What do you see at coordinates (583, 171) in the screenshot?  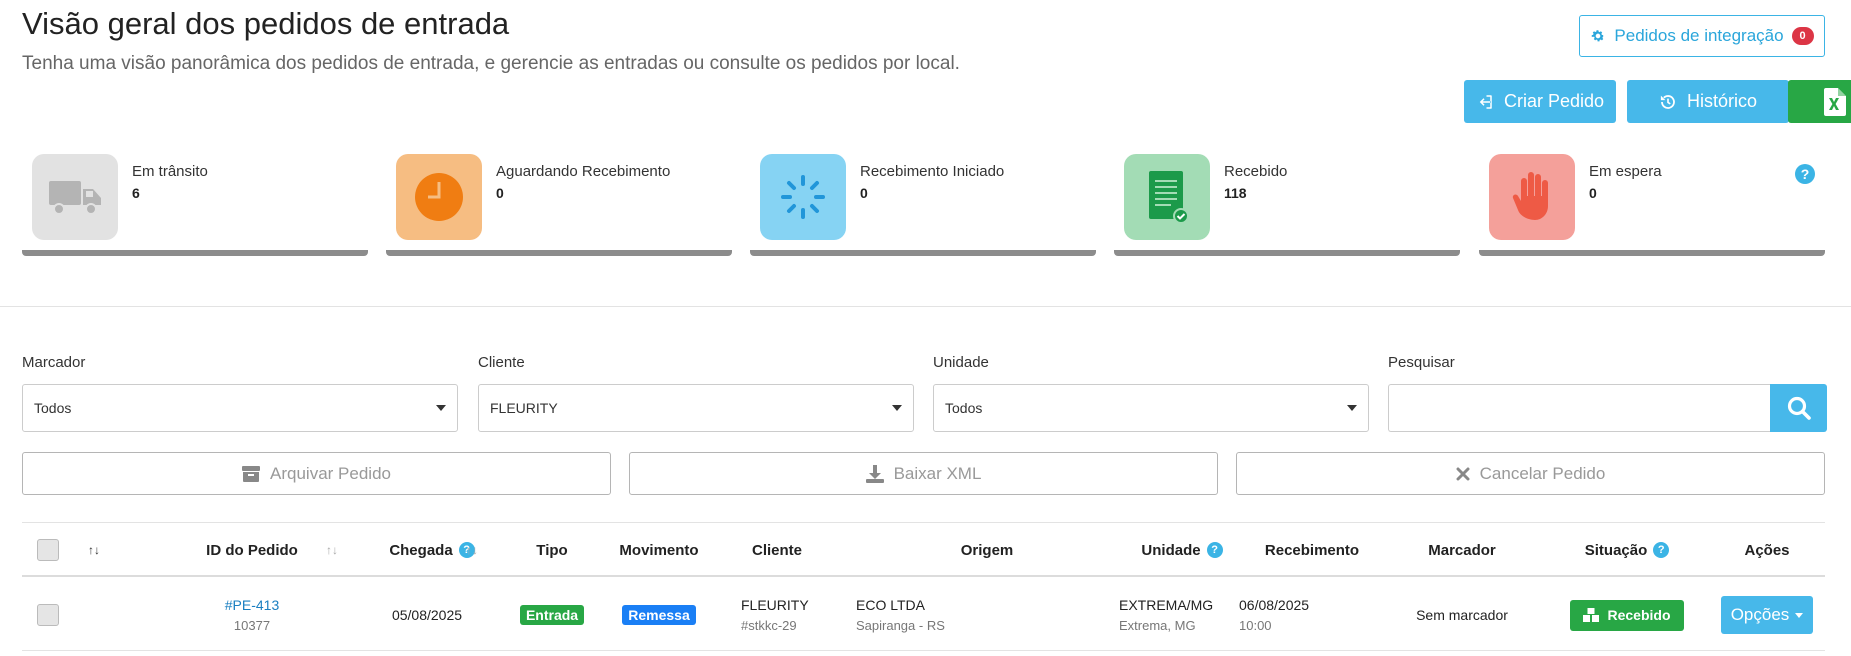 I see `stat-label: Aguardando Recebimento` at bounding box center [583, 171].